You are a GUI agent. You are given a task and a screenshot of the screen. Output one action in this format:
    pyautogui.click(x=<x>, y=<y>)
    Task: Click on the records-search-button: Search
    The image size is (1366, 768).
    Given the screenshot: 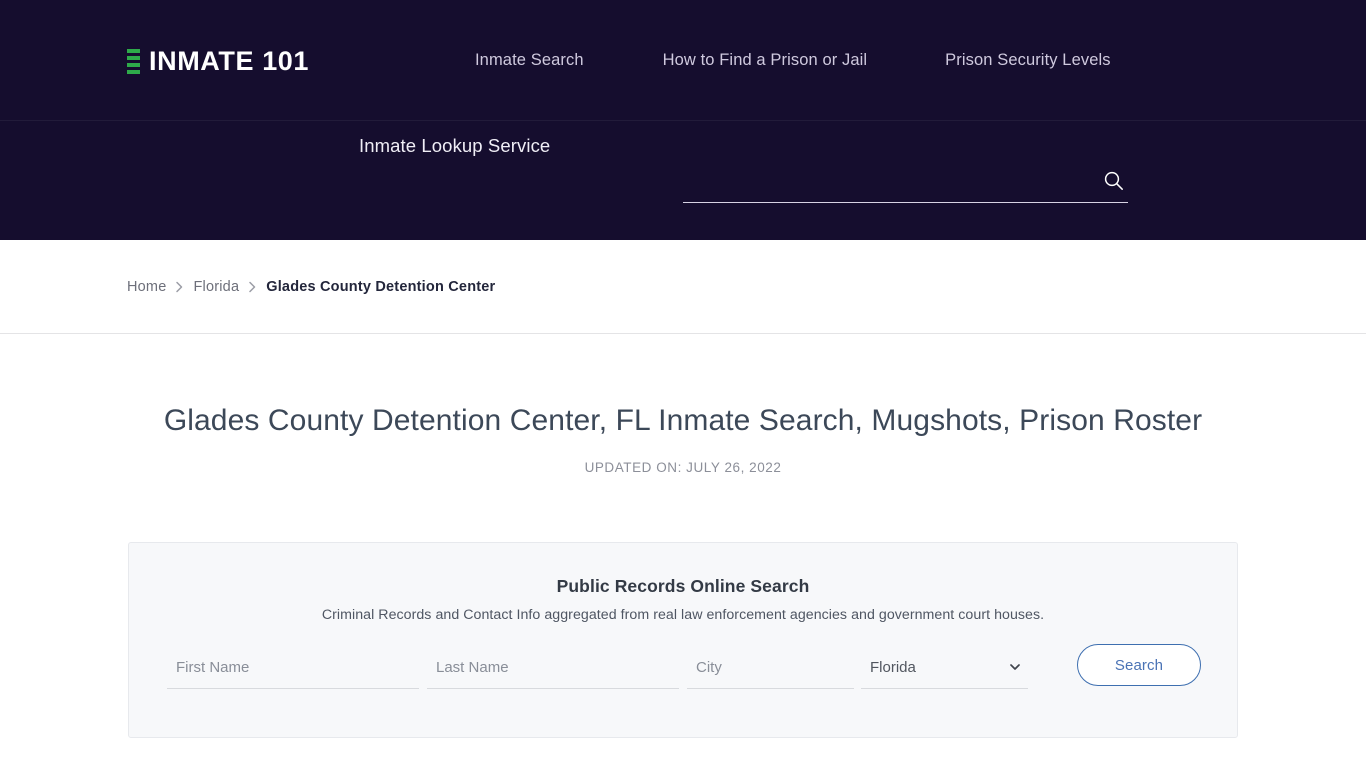 What is the action you would take?
    pyautogui.click(x=1139, y=665)
    